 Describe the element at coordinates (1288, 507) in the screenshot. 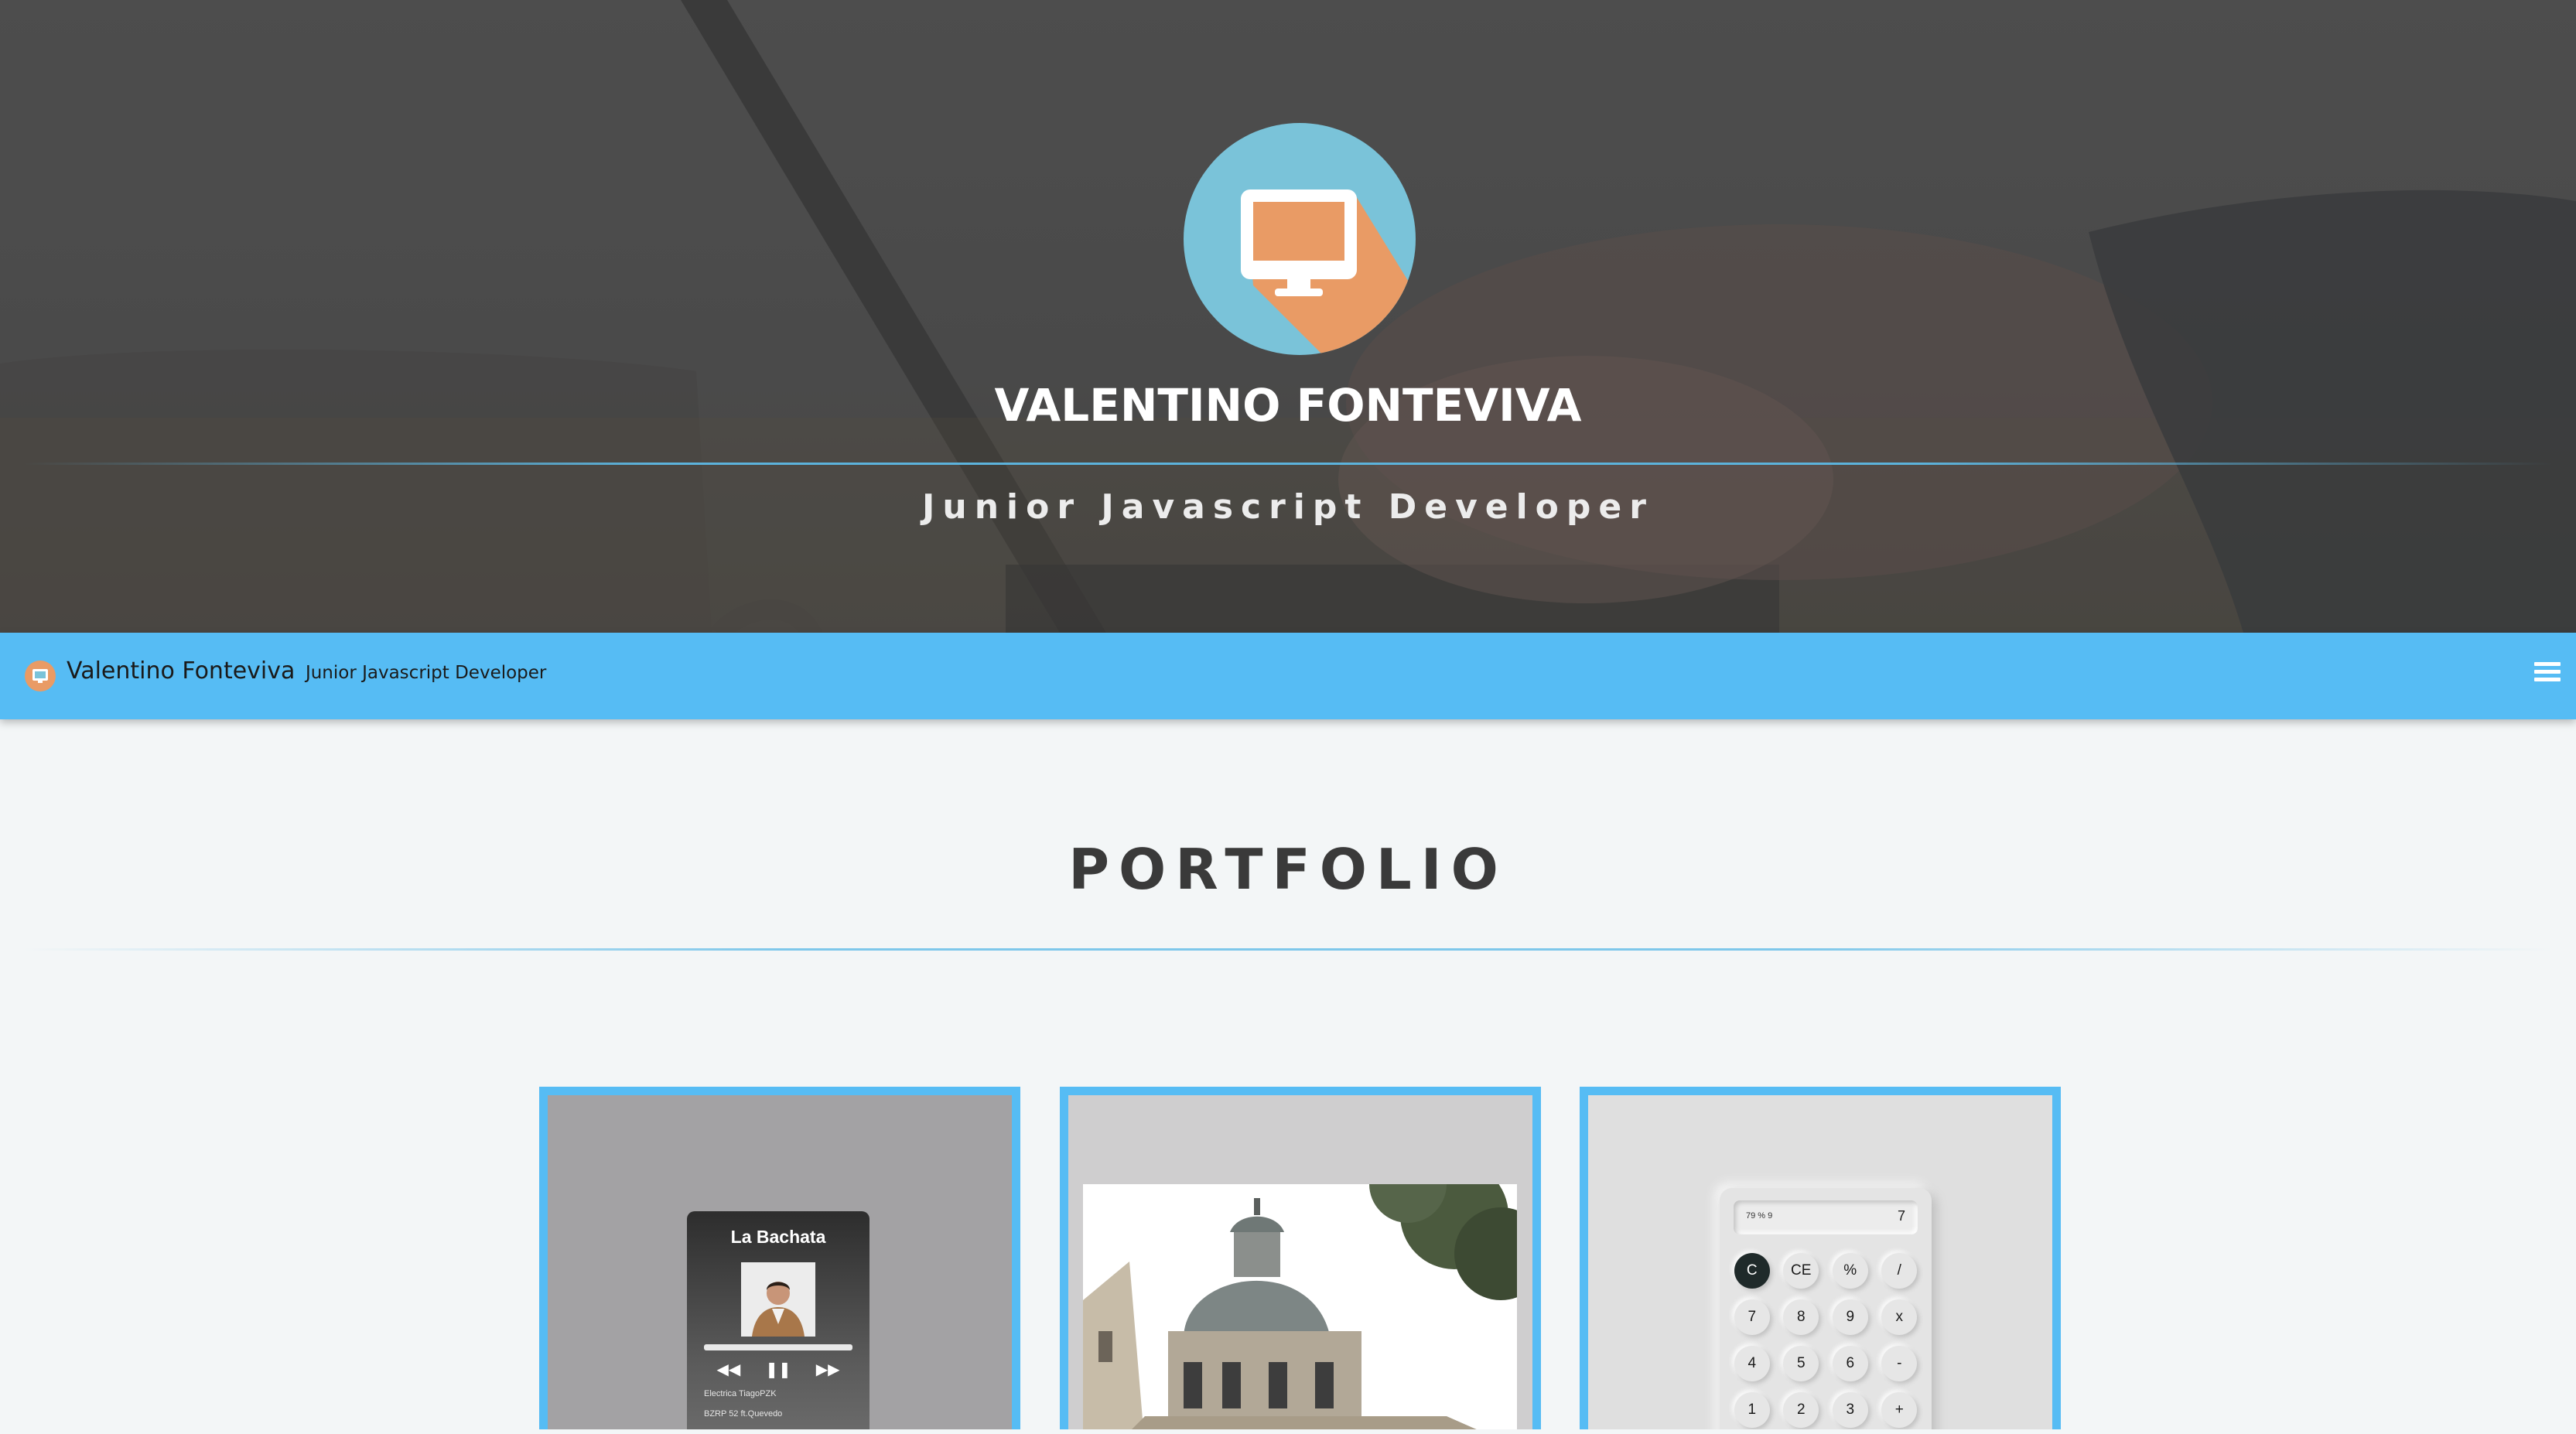

I see `hero-subtitle: Junior Javascript Developer` at that location.